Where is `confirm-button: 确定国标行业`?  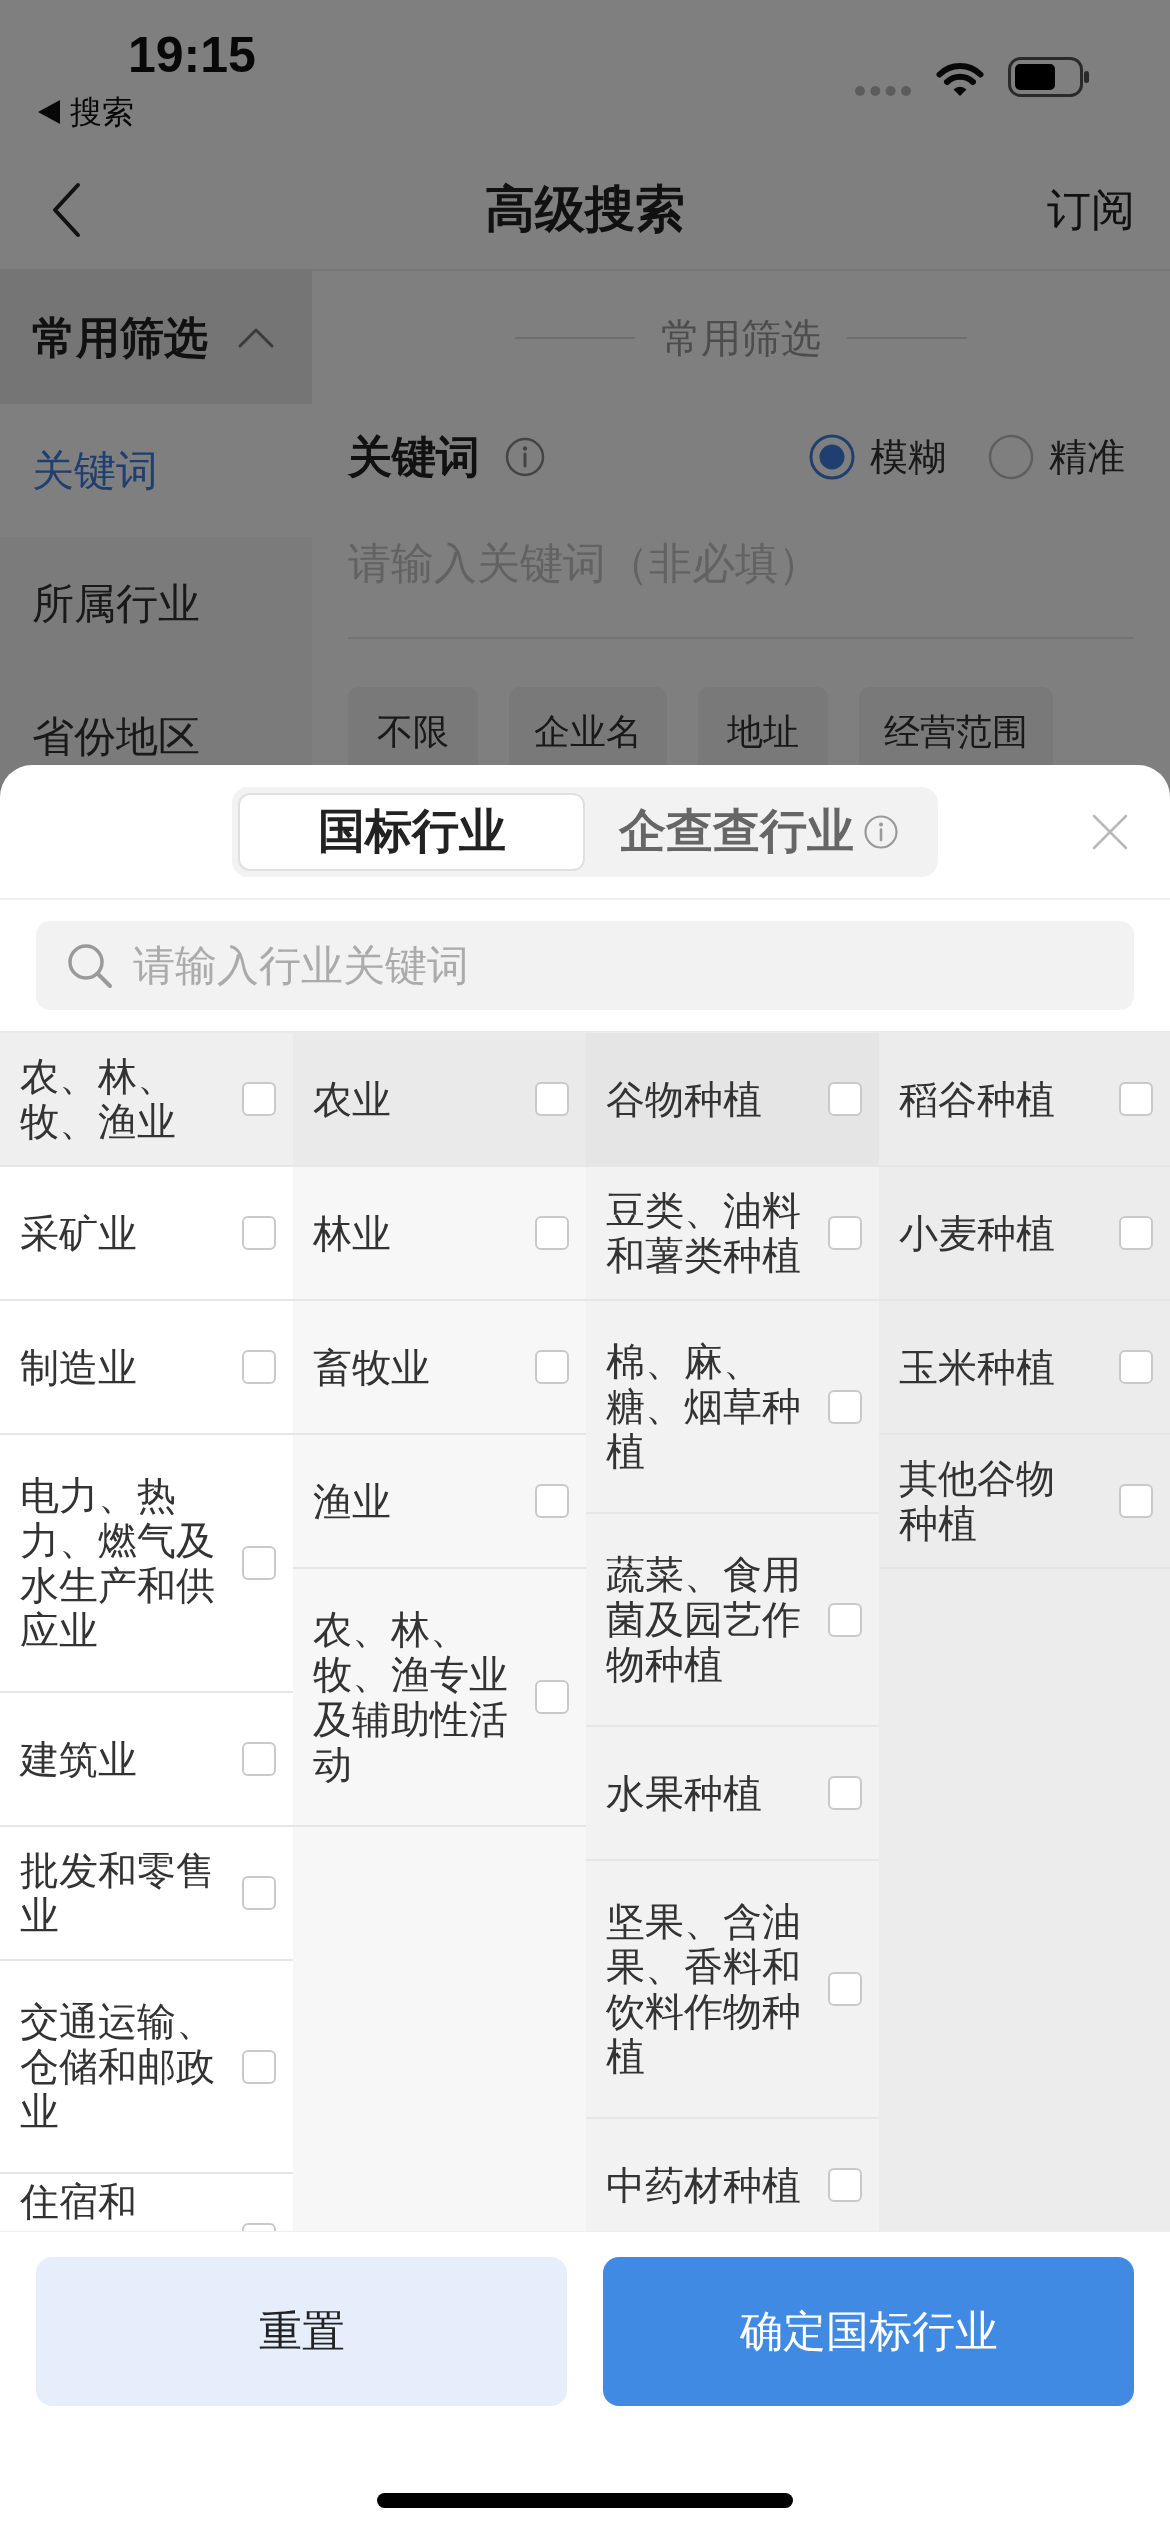
confirm-button: 确定国标行业 is located at coordinates (868, 2331).